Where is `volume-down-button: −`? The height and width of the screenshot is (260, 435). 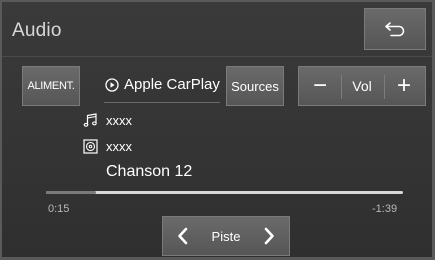
volume-down-button: − is located at coordinates (320, 86).